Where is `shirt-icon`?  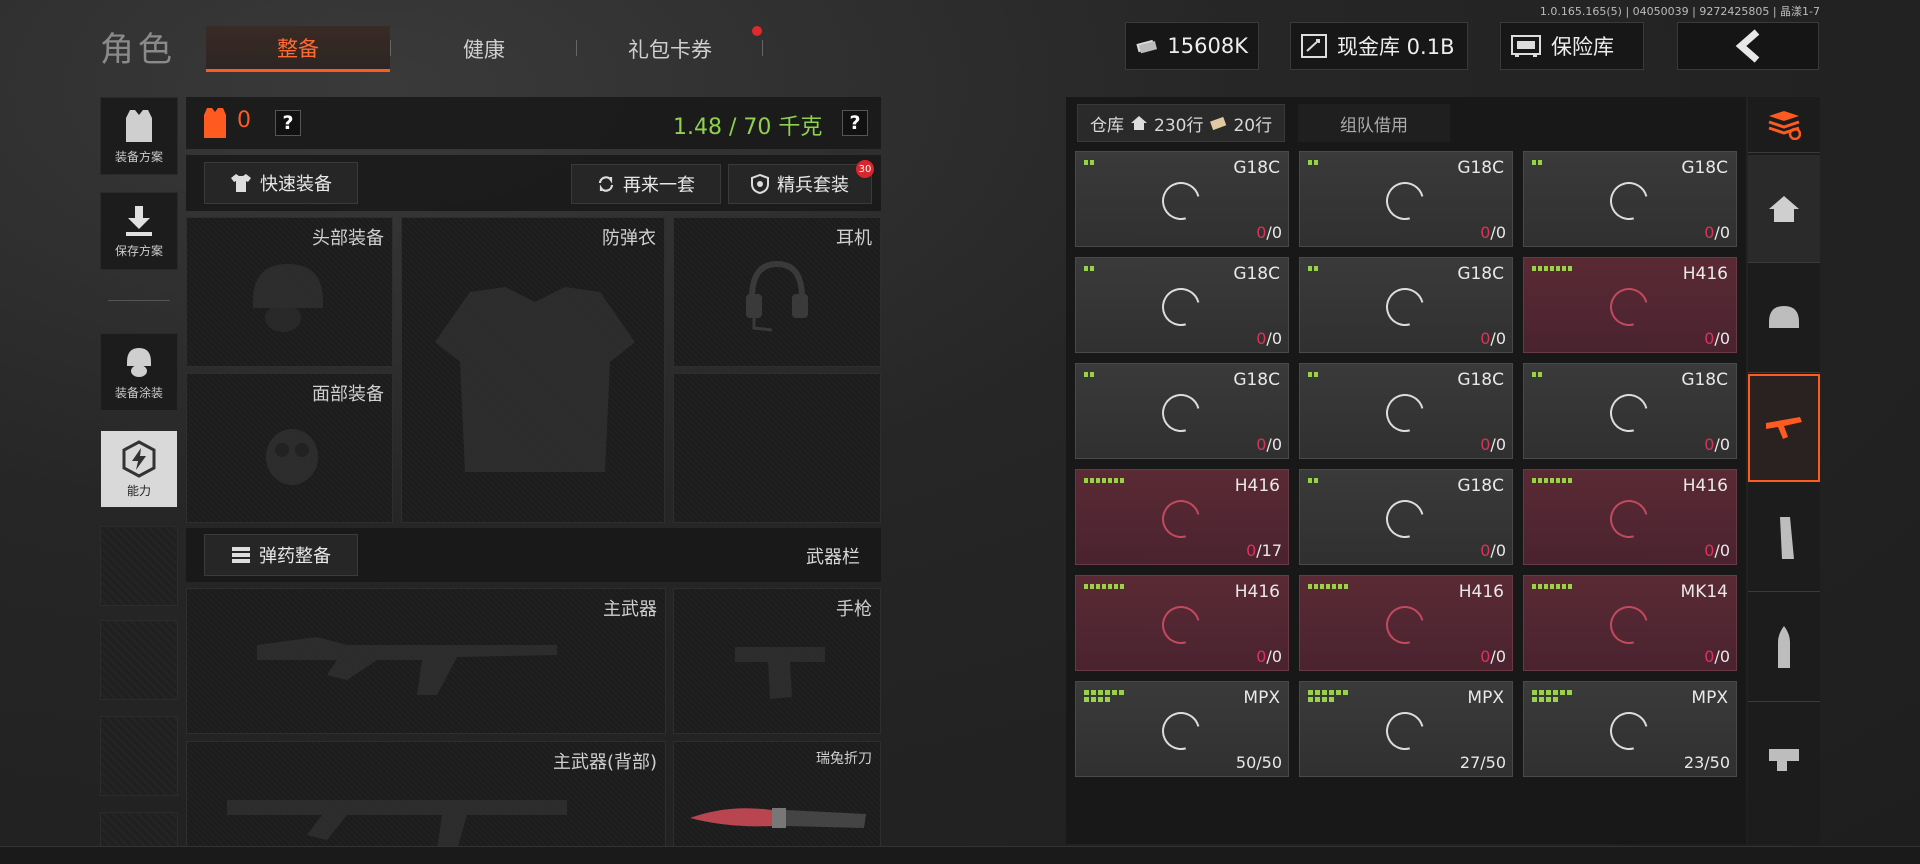 shirt-icon is located at coordinates (241, 183).